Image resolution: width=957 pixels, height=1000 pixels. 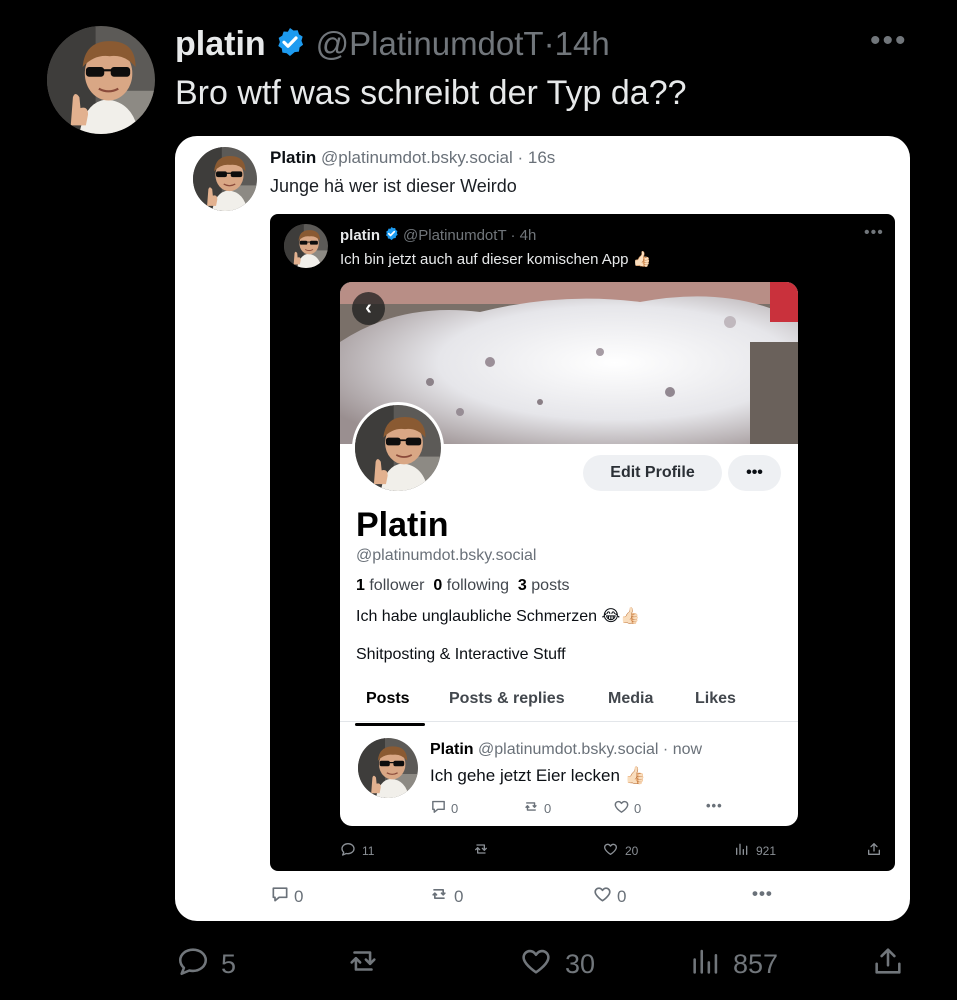 I want to click on posts-count: 3, so click(x=522, y=585).